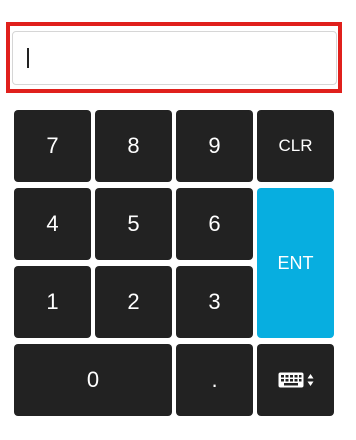 The width and height of the screenshot is (356, 440). I want to click on keyboard-icon, so click(296, 380).